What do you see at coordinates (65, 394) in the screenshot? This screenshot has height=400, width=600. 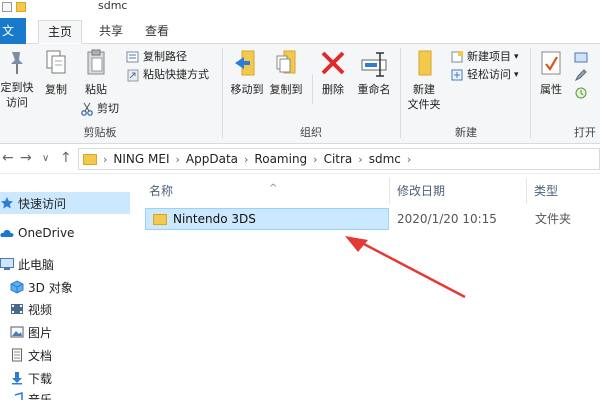 I see `nav-item-music: 音乐` at bounding box center [65, 394].